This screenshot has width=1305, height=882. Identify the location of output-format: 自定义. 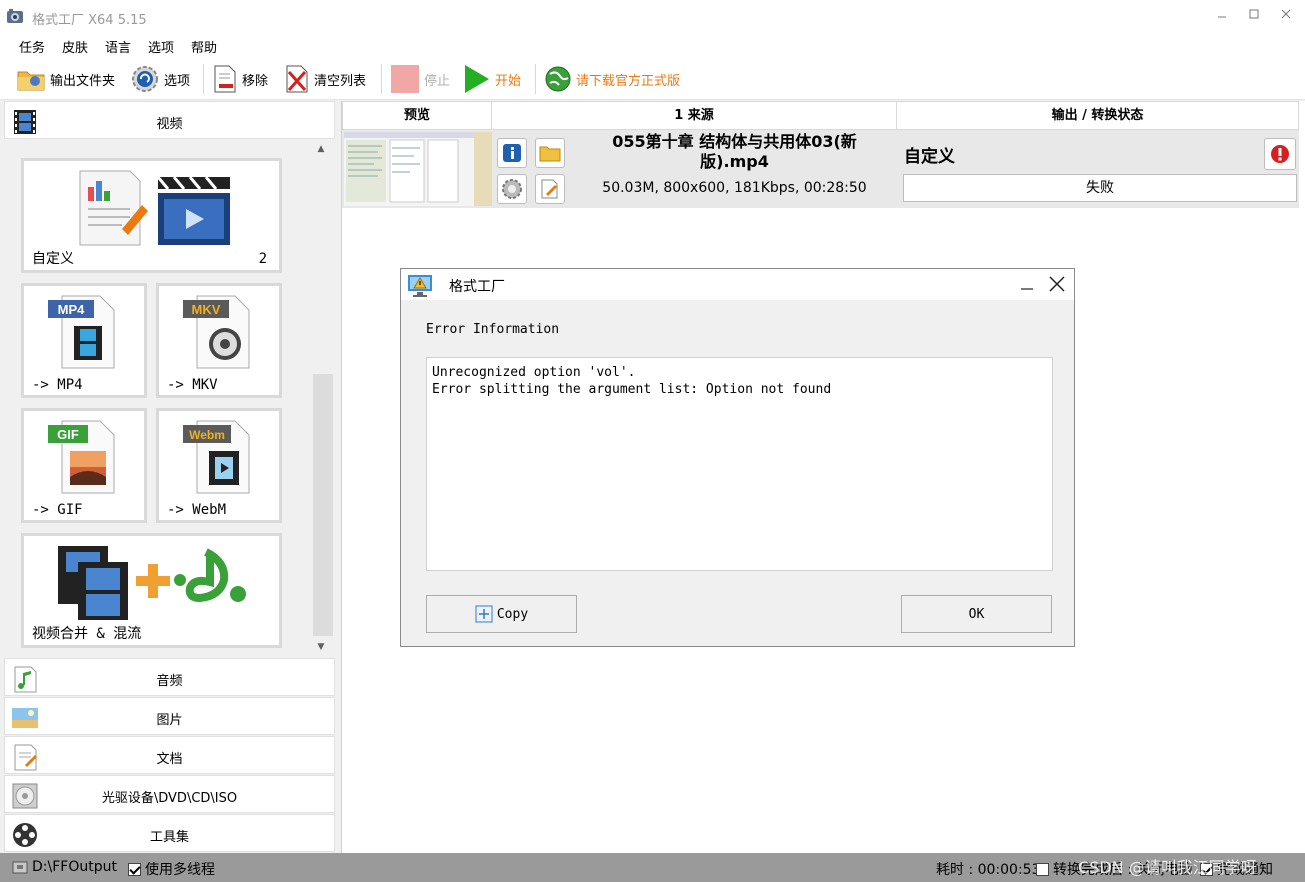
(929, 157).